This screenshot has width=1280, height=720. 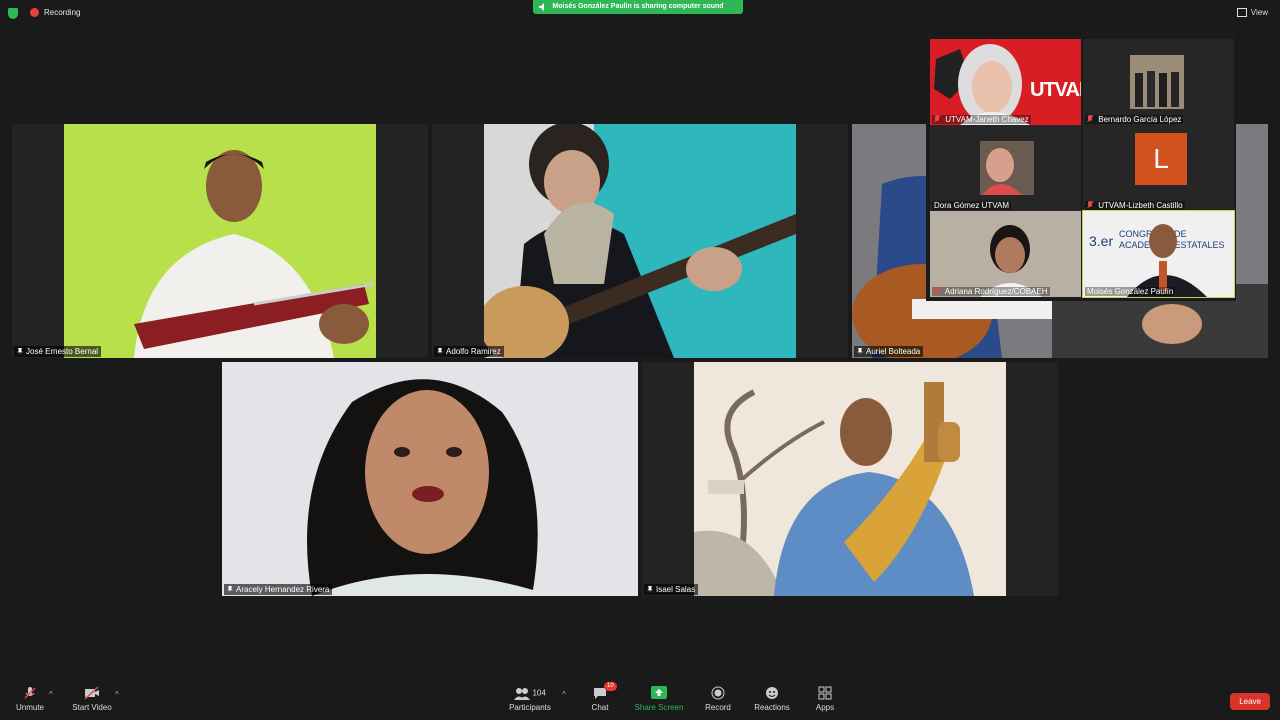 I want to click on gallery-tile: Dora Gómez UTVAM, so click(x=1005, y=168).